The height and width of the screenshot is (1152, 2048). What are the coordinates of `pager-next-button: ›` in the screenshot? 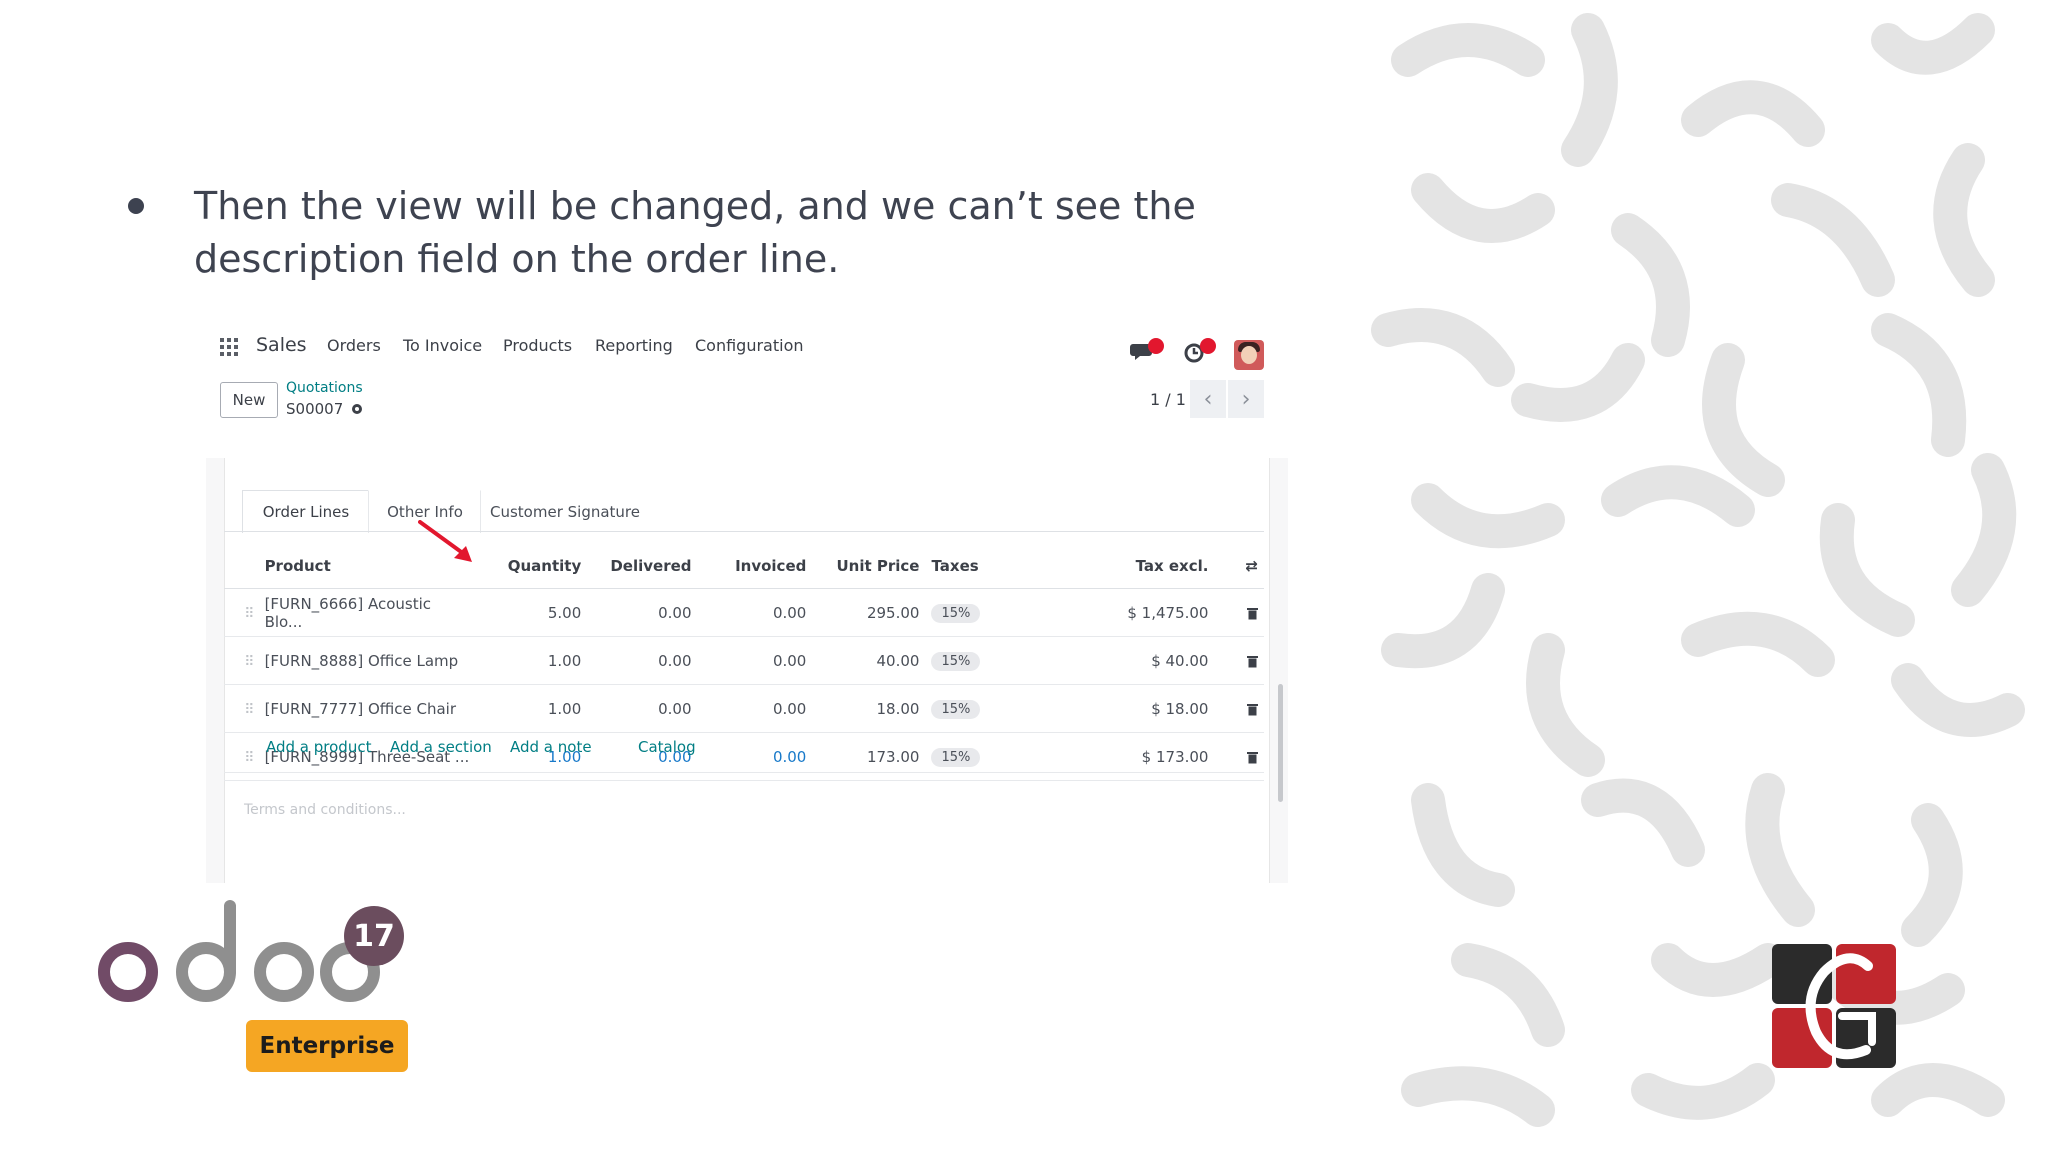 It's located at (1246, 399).